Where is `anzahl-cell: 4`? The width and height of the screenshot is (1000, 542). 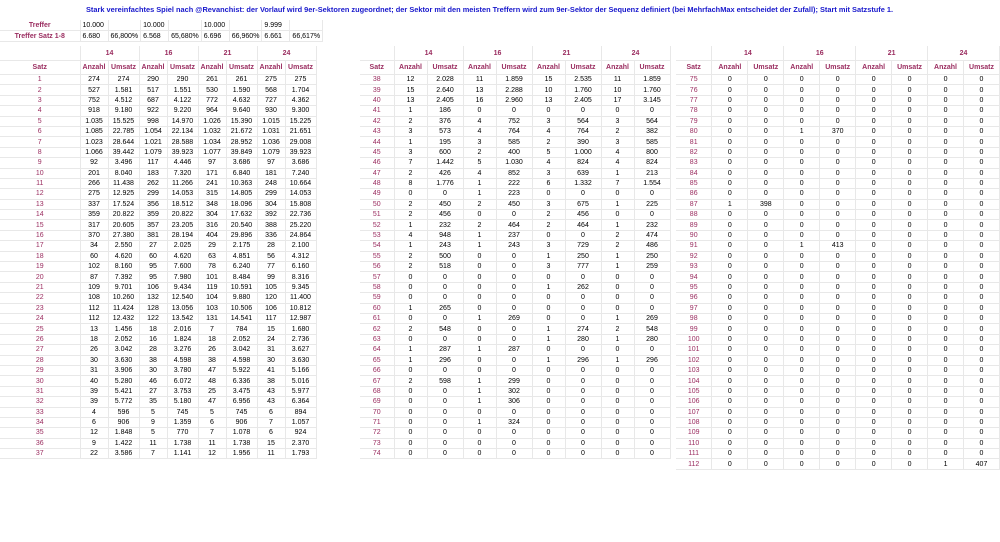 anzahl-cell: 4 is located at coordinates (549, 163).